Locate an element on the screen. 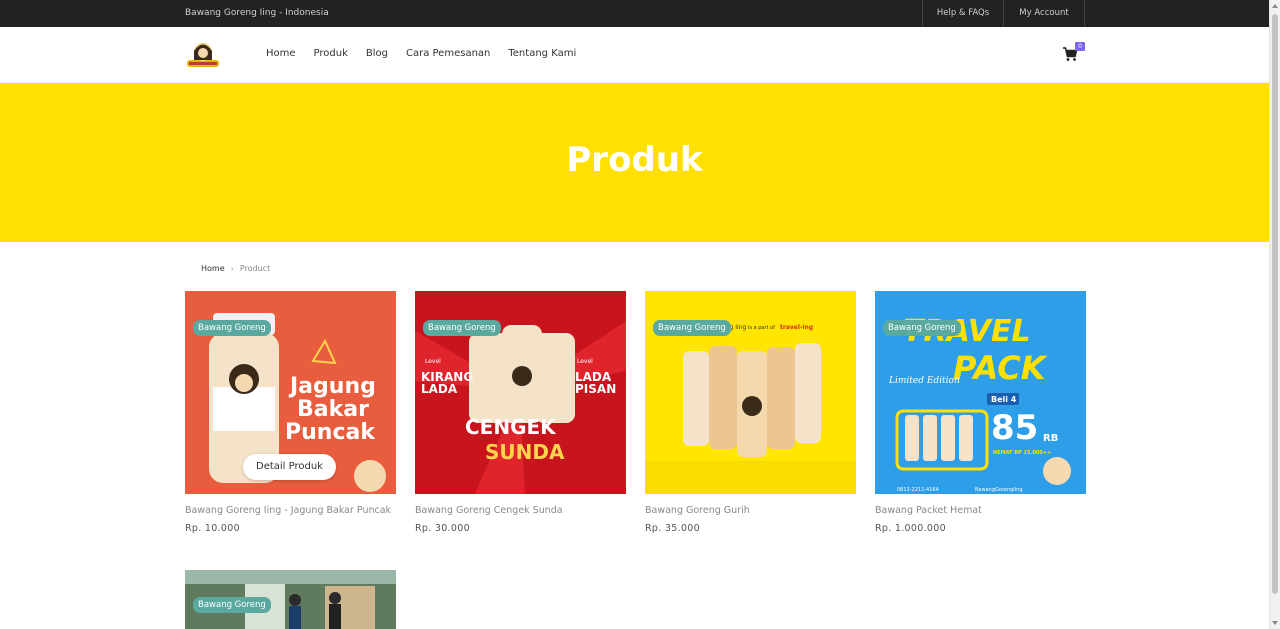  product-image: Bawang Goreng is located at coordinates (290, 599).